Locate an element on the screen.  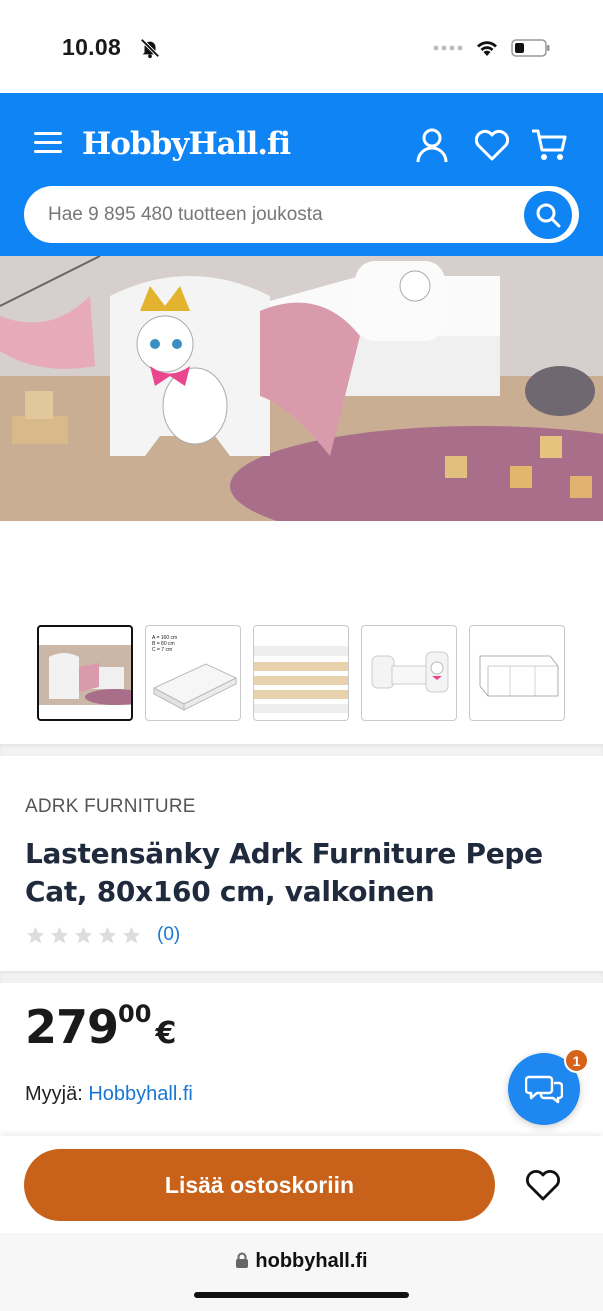
search-bar is located at coordinates (301, 214).